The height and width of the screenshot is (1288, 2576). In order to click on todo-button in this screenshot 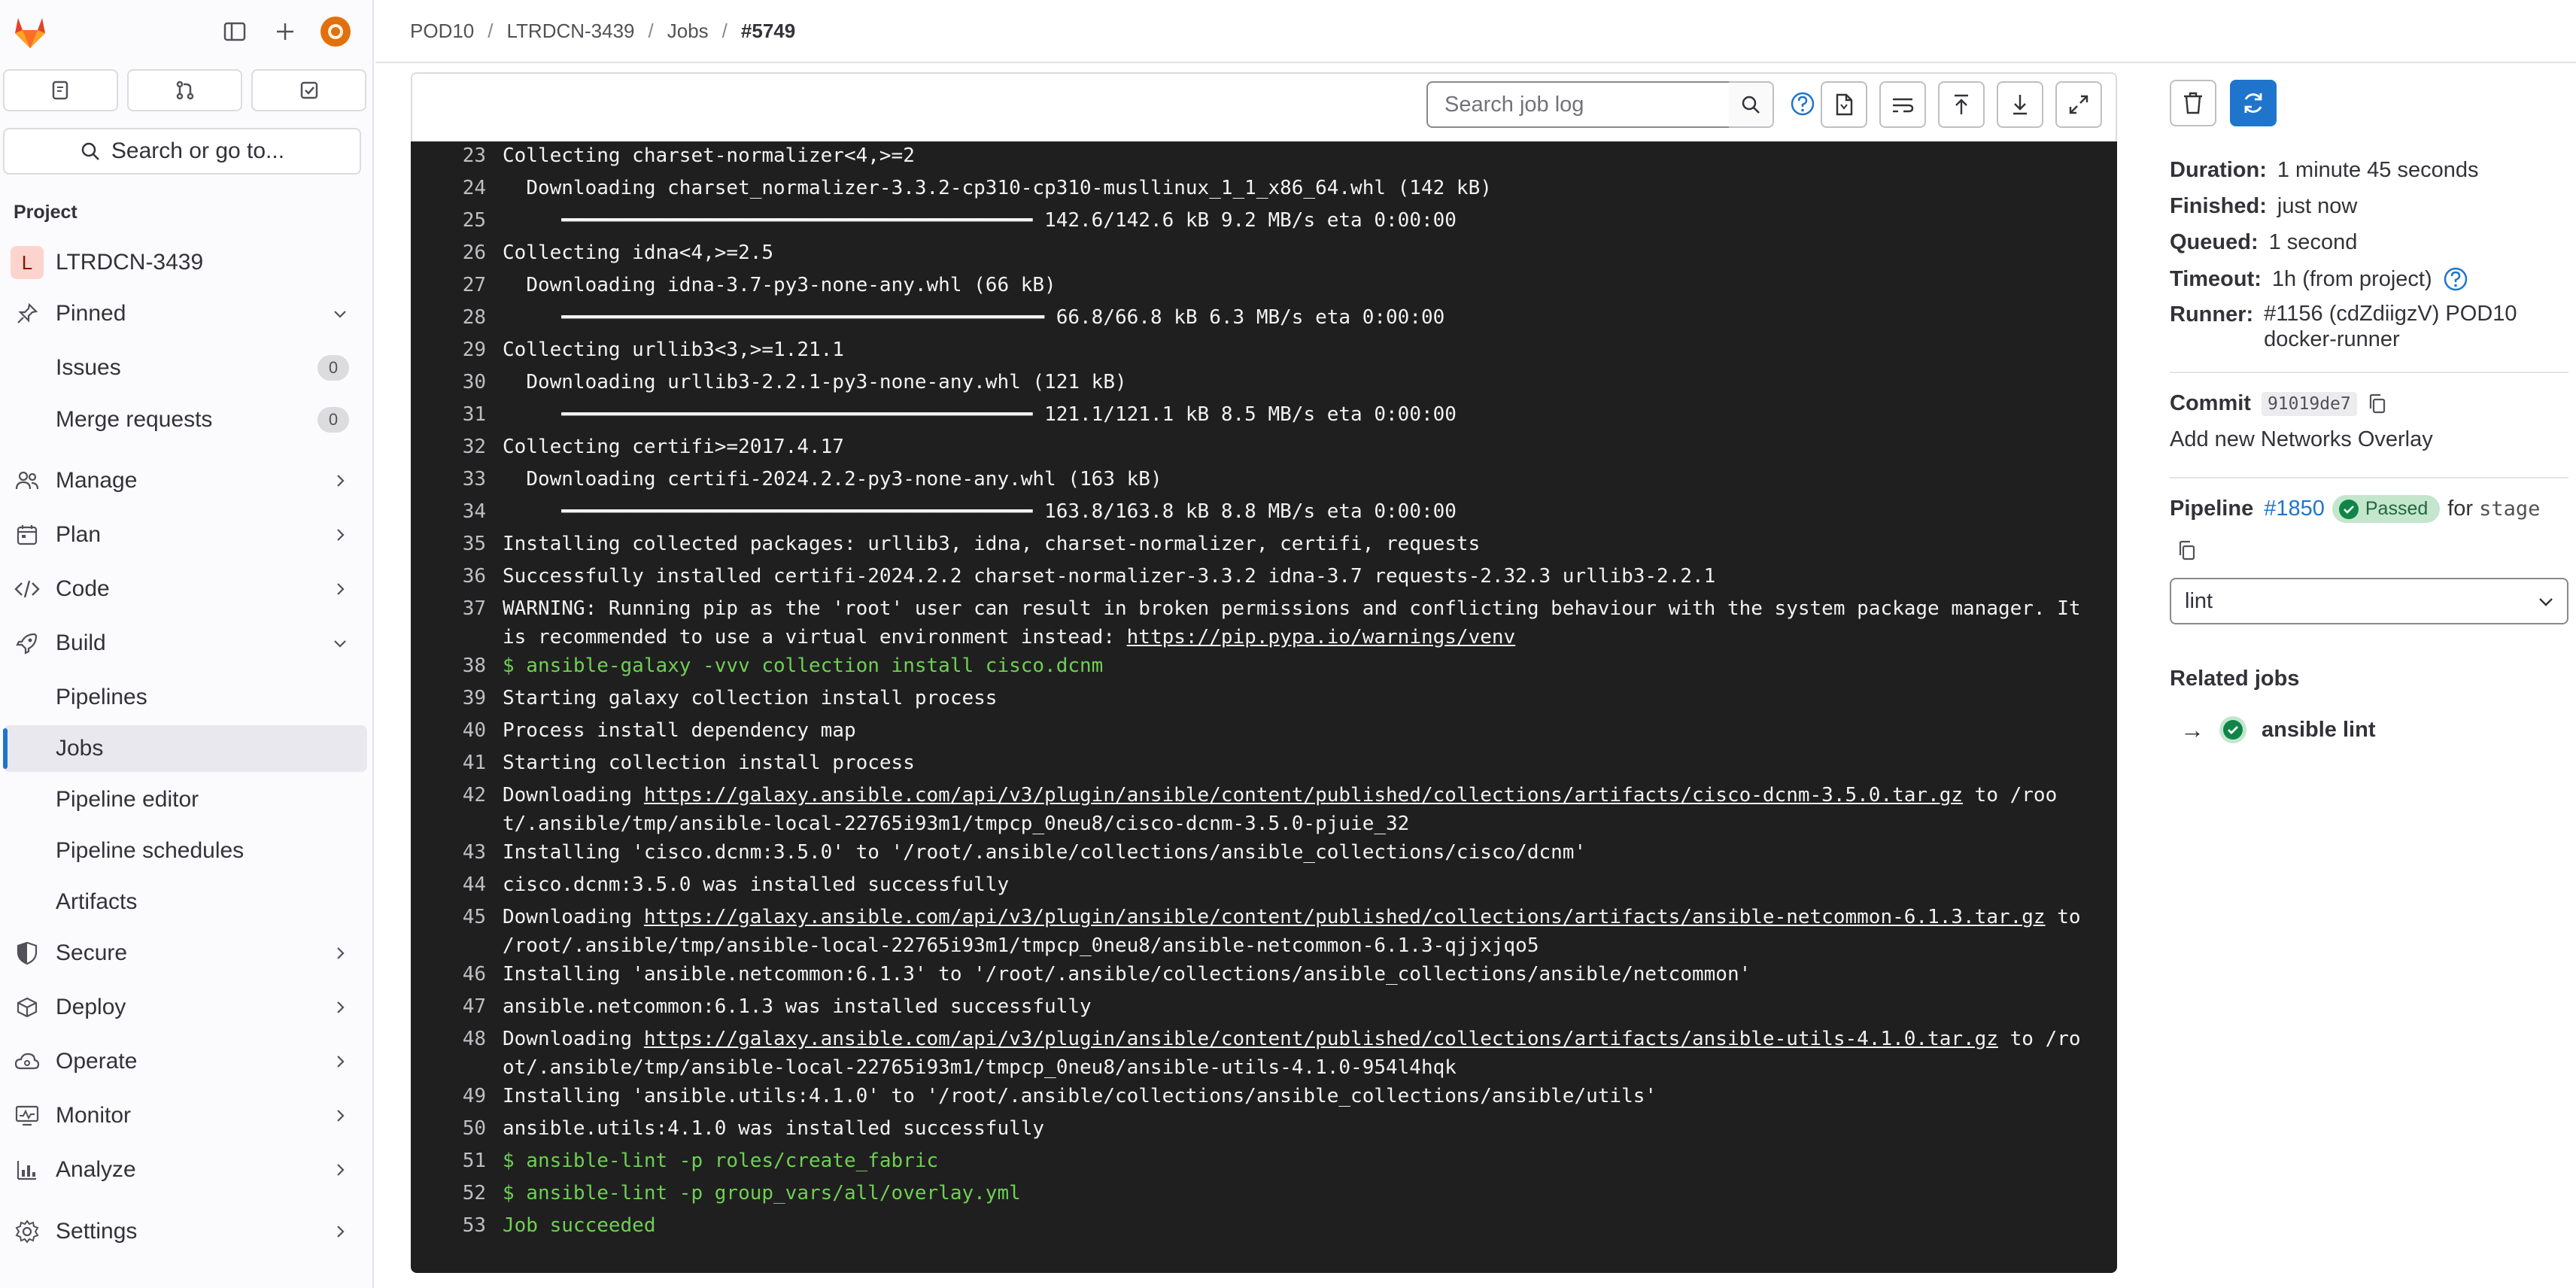, I will do `click(309, 90)`.